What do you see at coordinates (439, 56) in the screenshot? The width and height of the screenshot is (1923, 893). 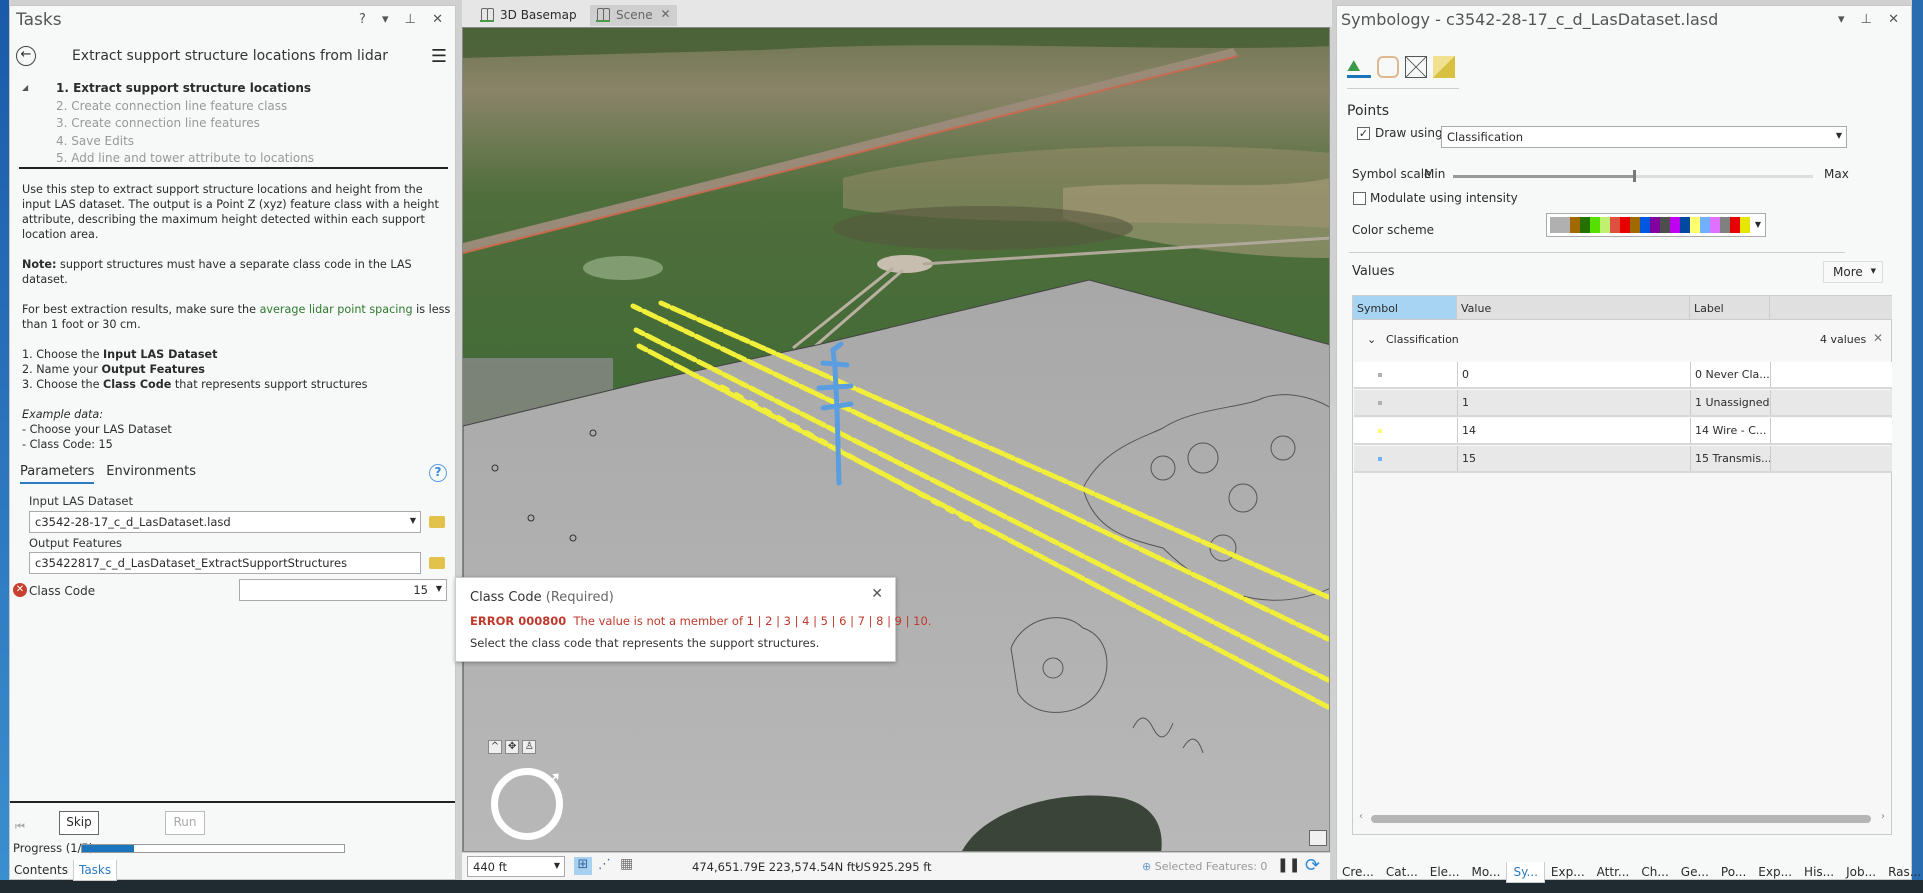 I see `hamburger-menu-icon: ☰` at bounding box center [439, 56].